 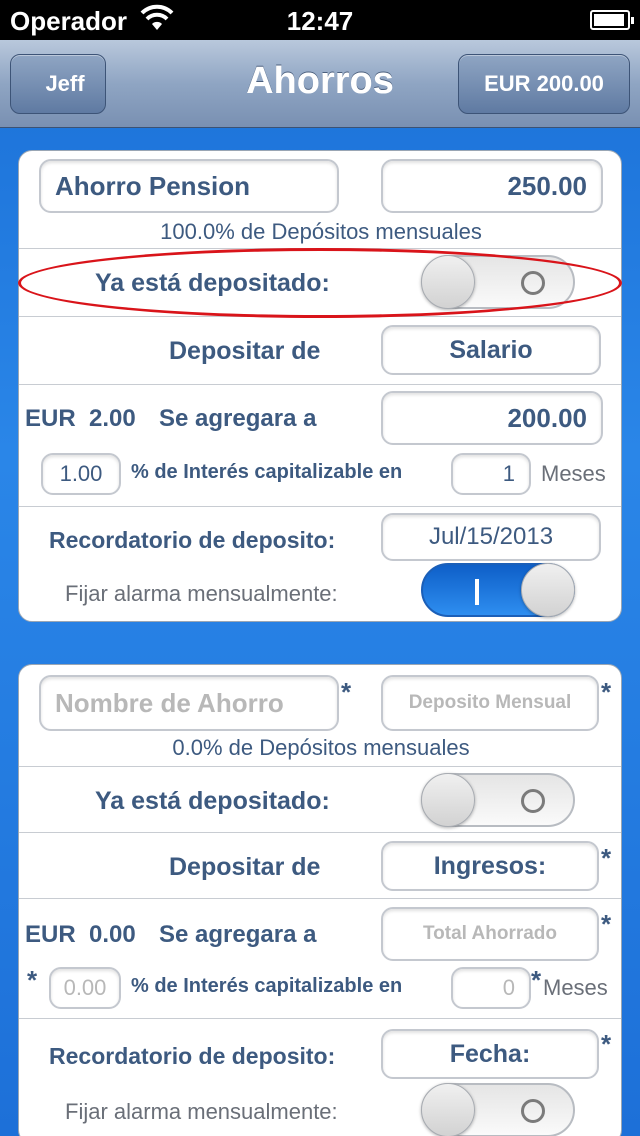 What do you see at coordinates (491, 537) in the screenshot?
I see `reminder-date-field: Jul/15/2013` at bounding box center [491, 537].